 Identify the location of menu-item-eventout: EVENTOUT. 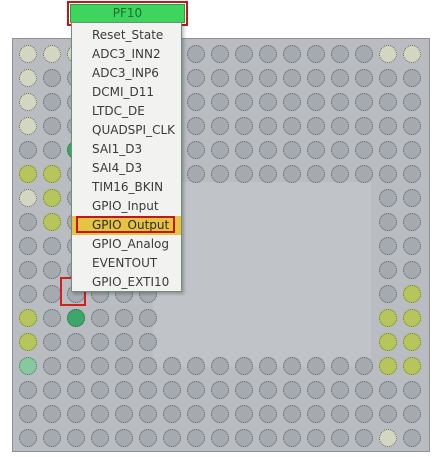
(126, 263).